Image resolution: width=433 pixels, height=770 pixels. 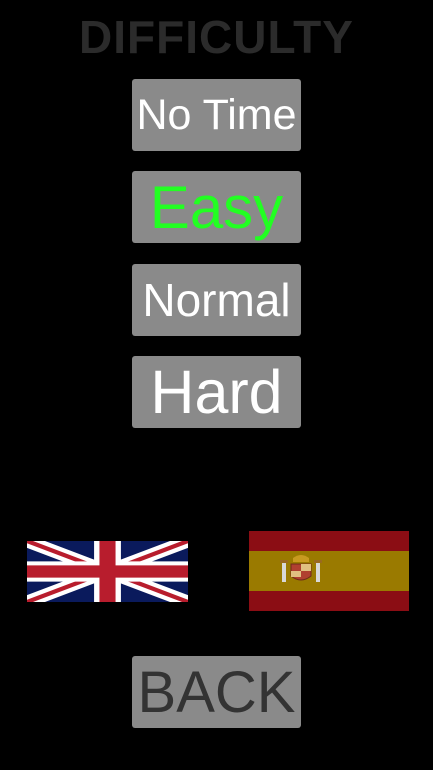 What do you see at coordinates (216, 392) in the screenshot?
I see `hard-button: Hard` at bounding box center [216, 392].